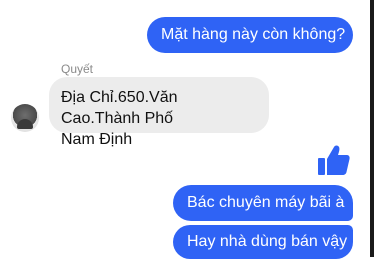 The height and width of the screenshot is (259, 374). I want to click on outgoing-message: Bác chuyên máy bãi à, so click(263, 203).